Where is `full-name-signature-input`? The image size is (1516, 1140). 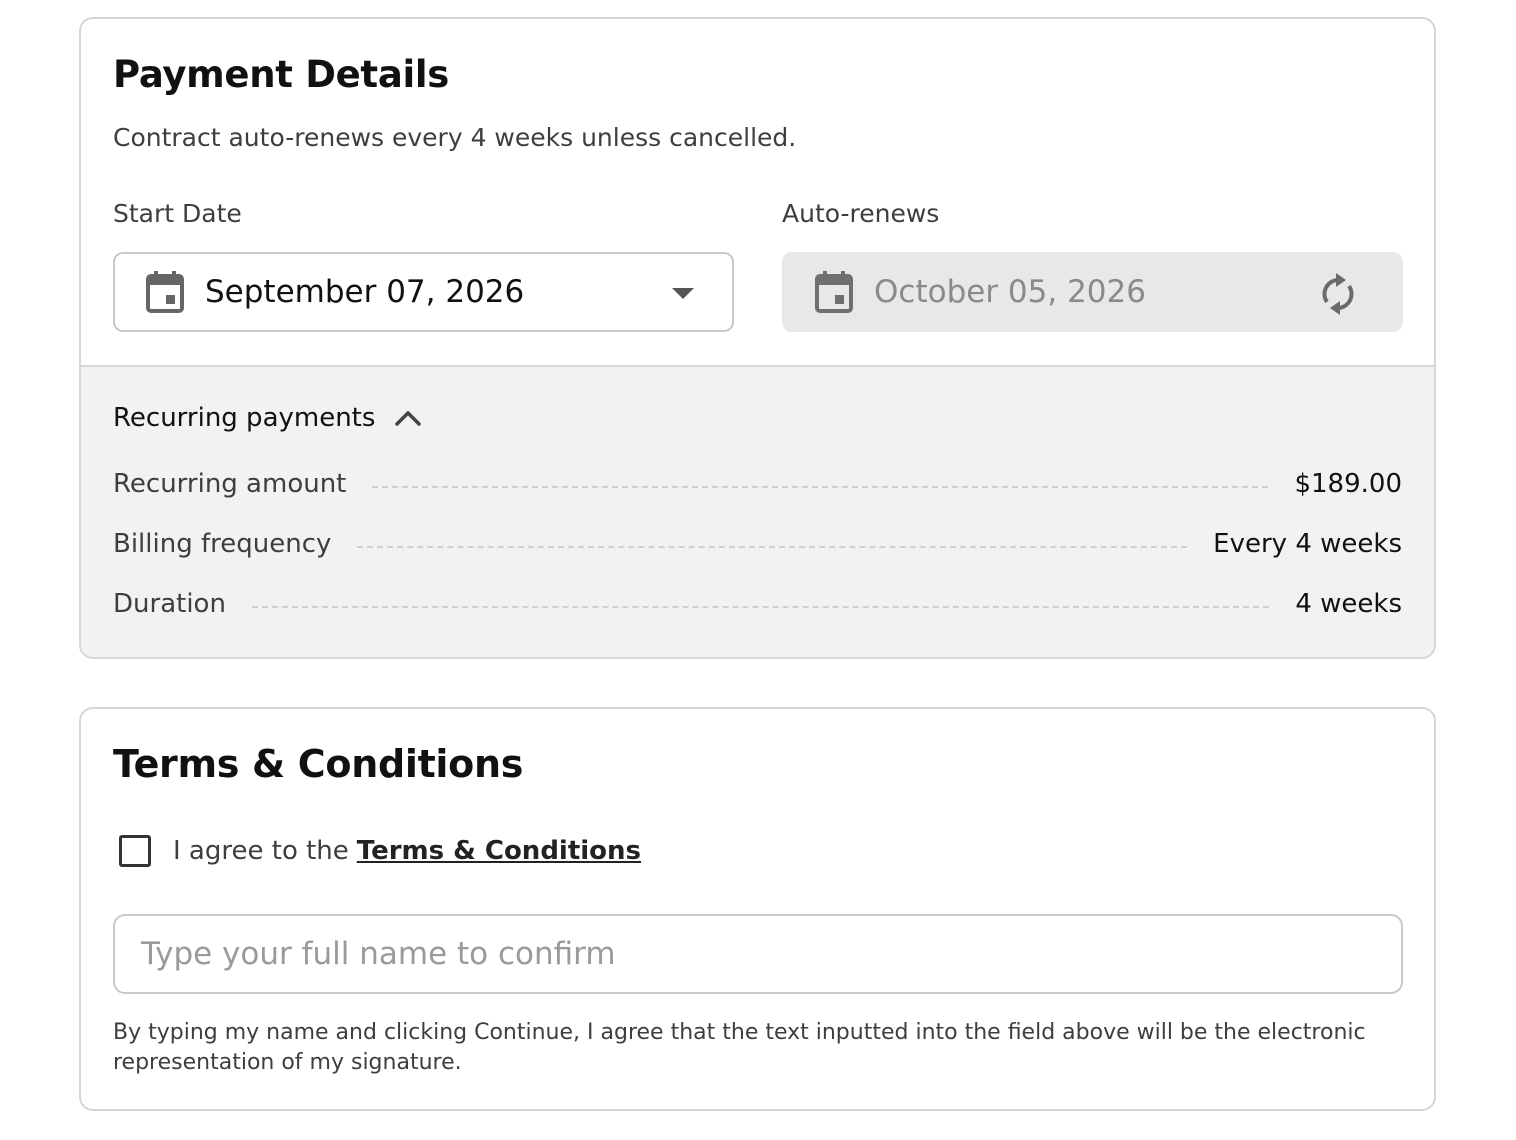
full-name-signature-input is located at coordinates (758, 954).